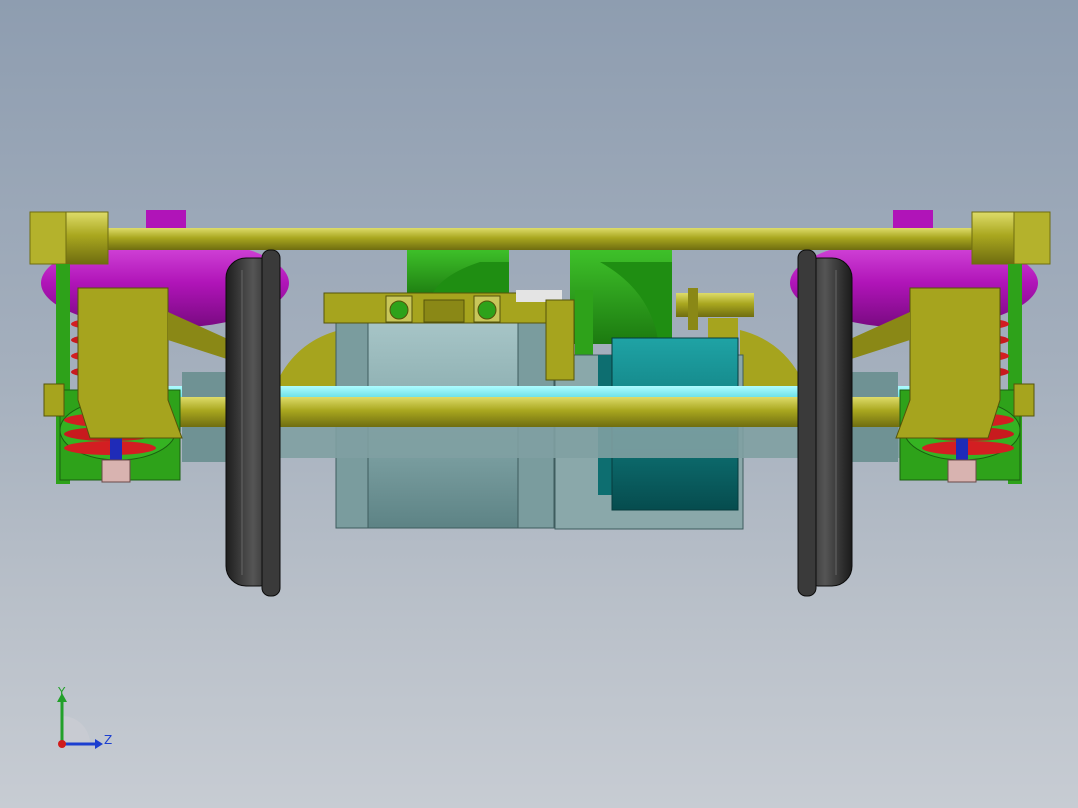 The width and height of the screenshot is (1078, 808). I want to click on wheel-left, so click(253, 423).